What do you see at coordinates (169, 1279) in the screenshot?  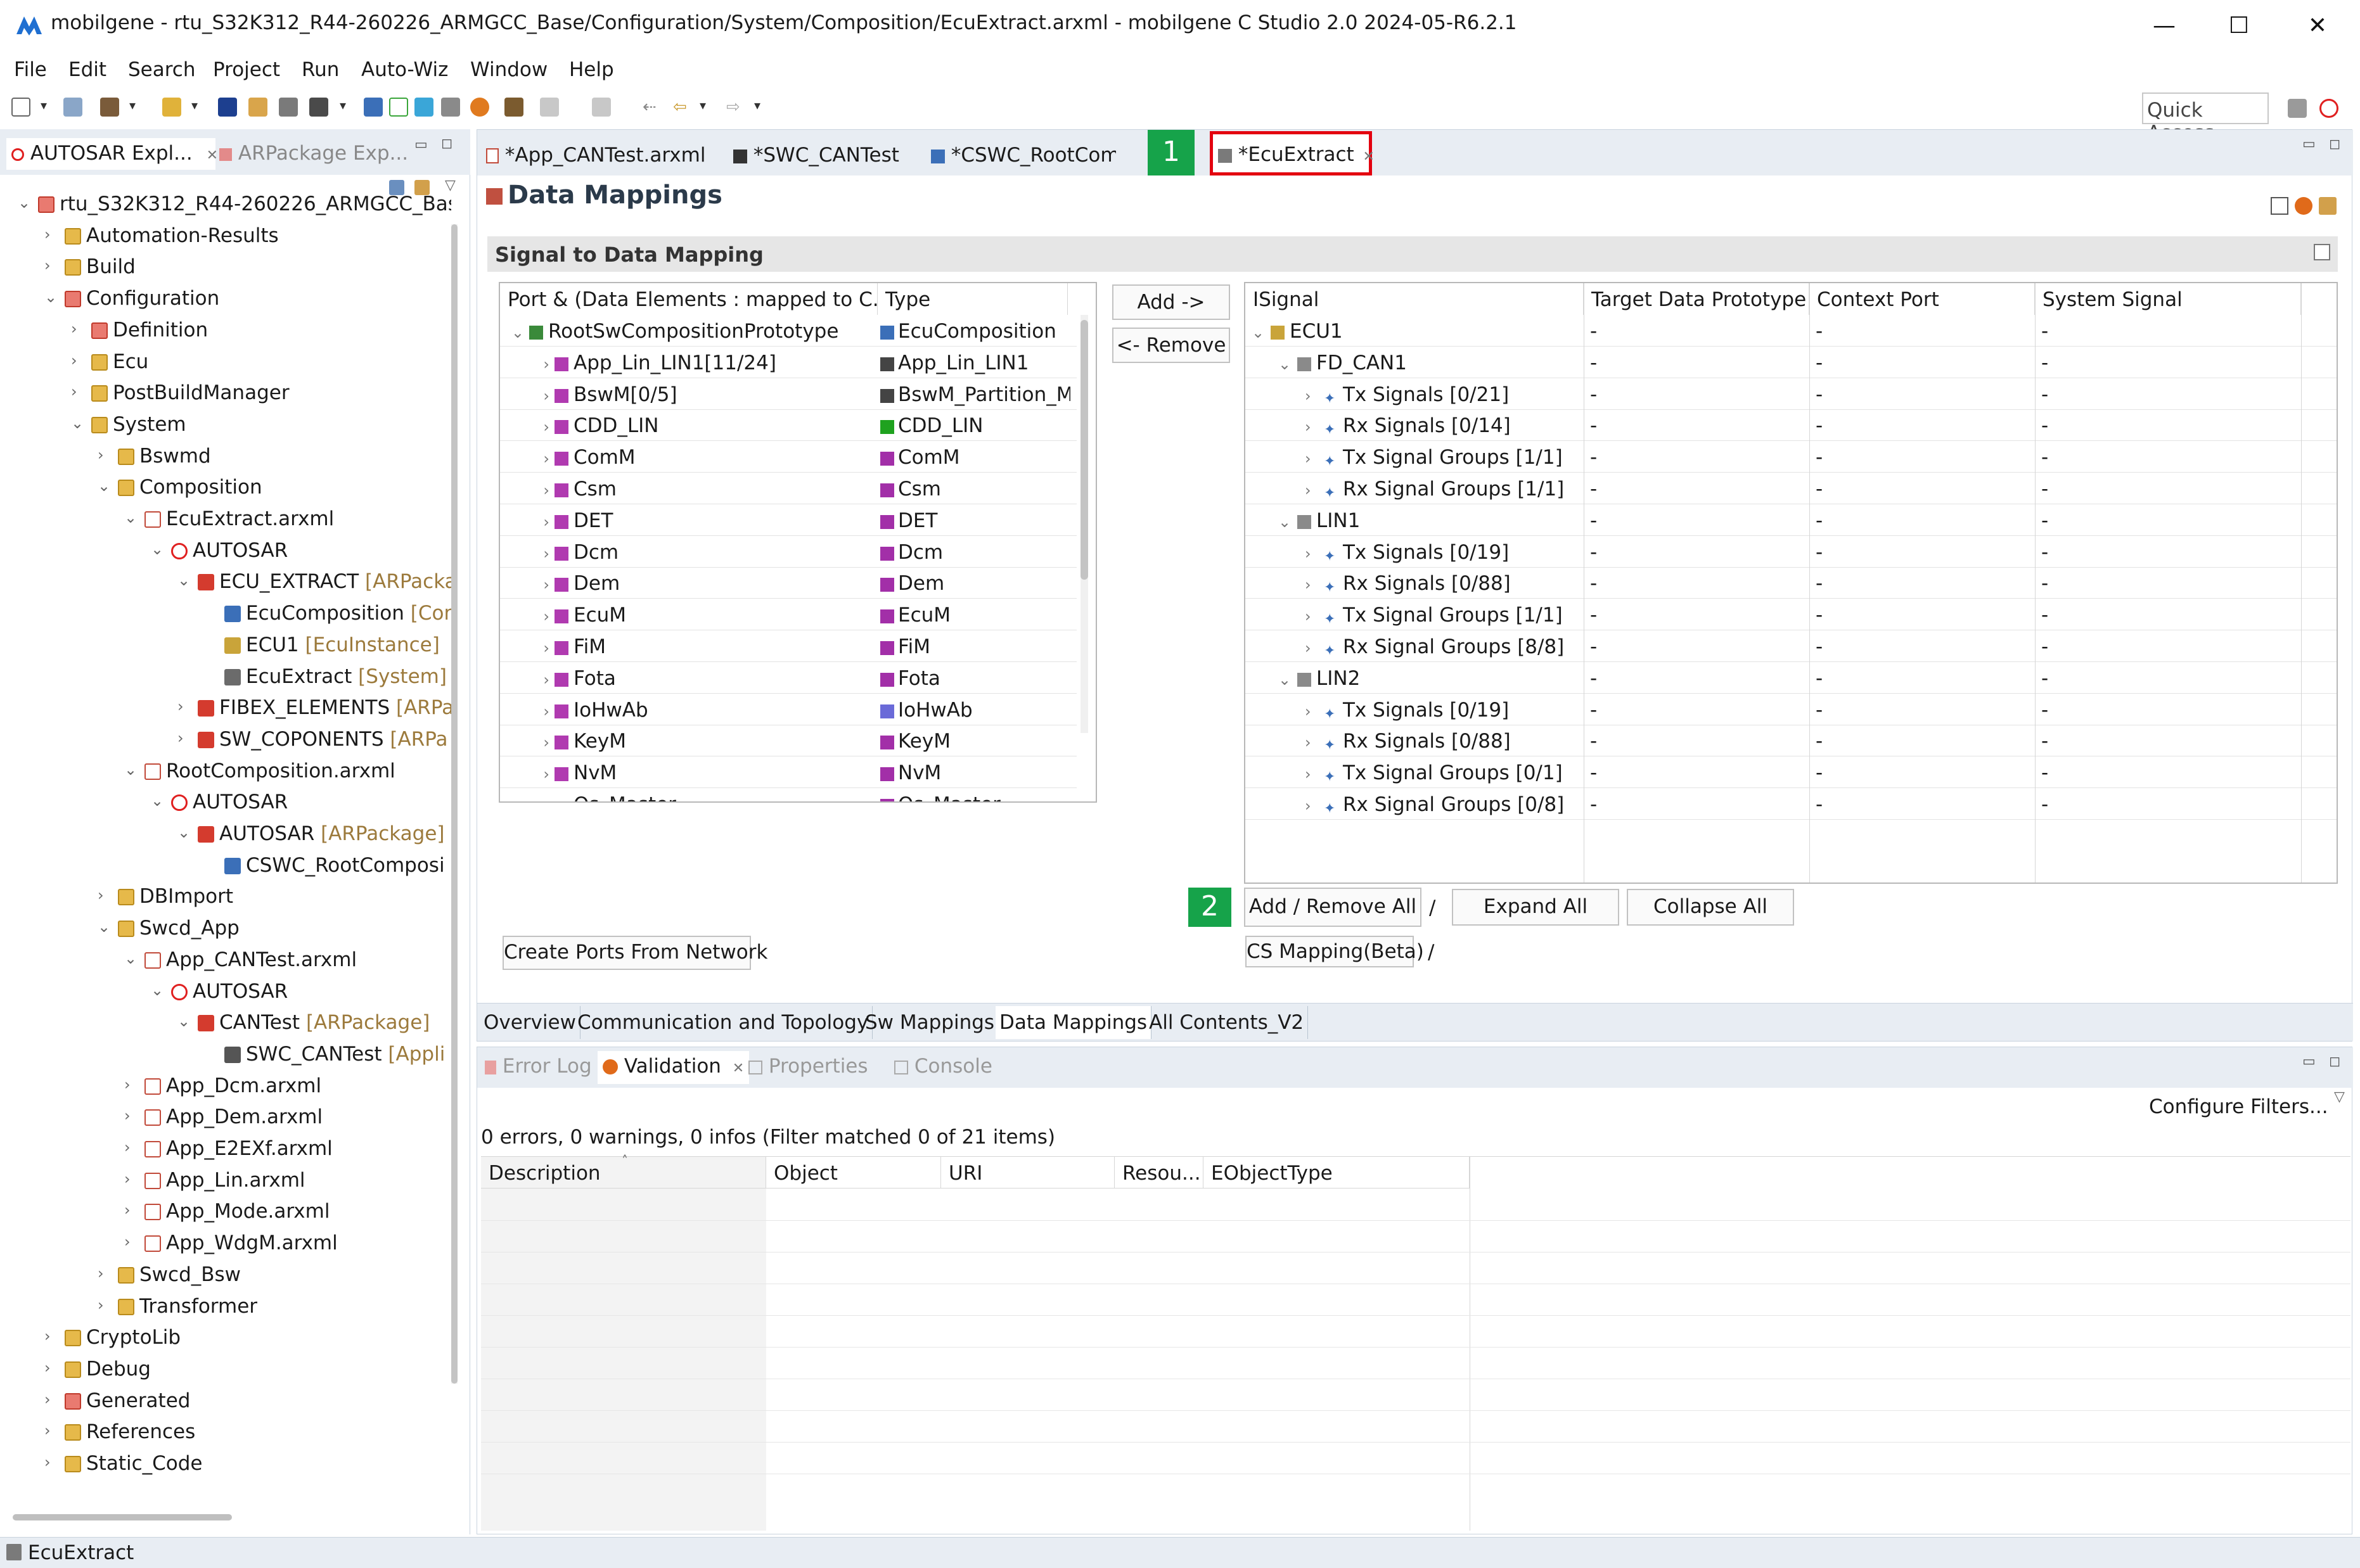 I see `tree-item: › Swcd_Bsw` at bounding box center [169, 1279].